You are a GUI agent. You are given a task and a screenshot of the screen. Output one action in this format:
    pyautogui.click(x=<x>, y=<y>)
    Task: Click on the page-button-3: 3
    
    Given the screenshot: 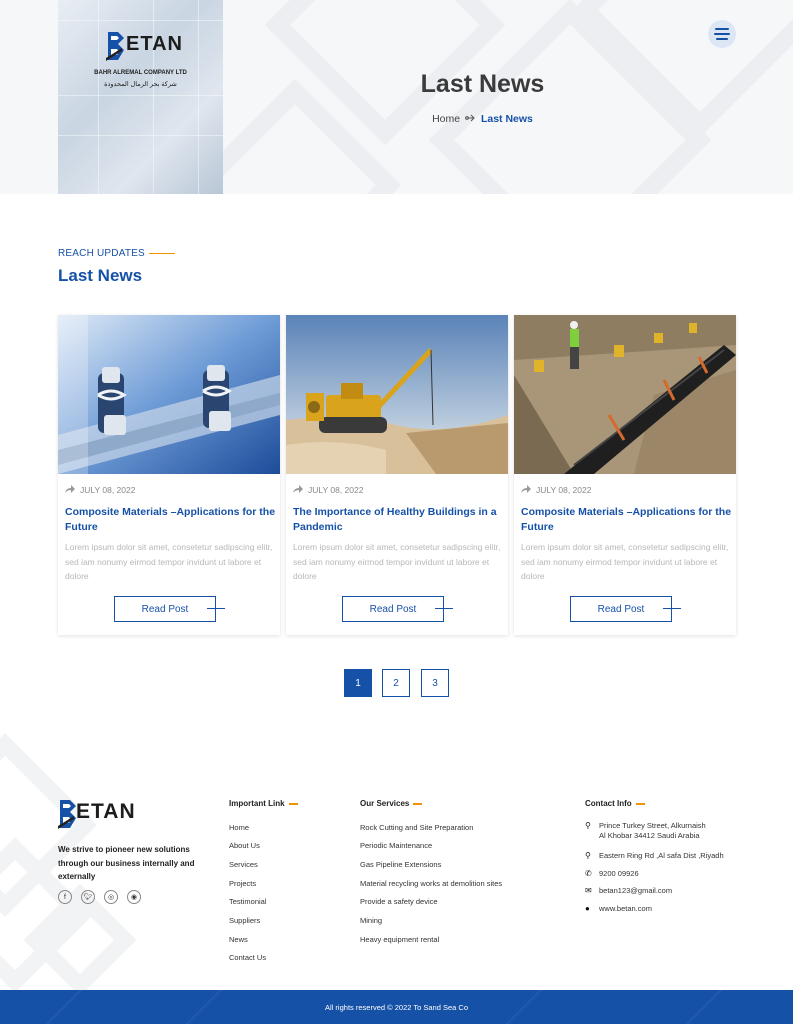 What is the action you would take?
    pyautogui.click(x=435, y=683)
    